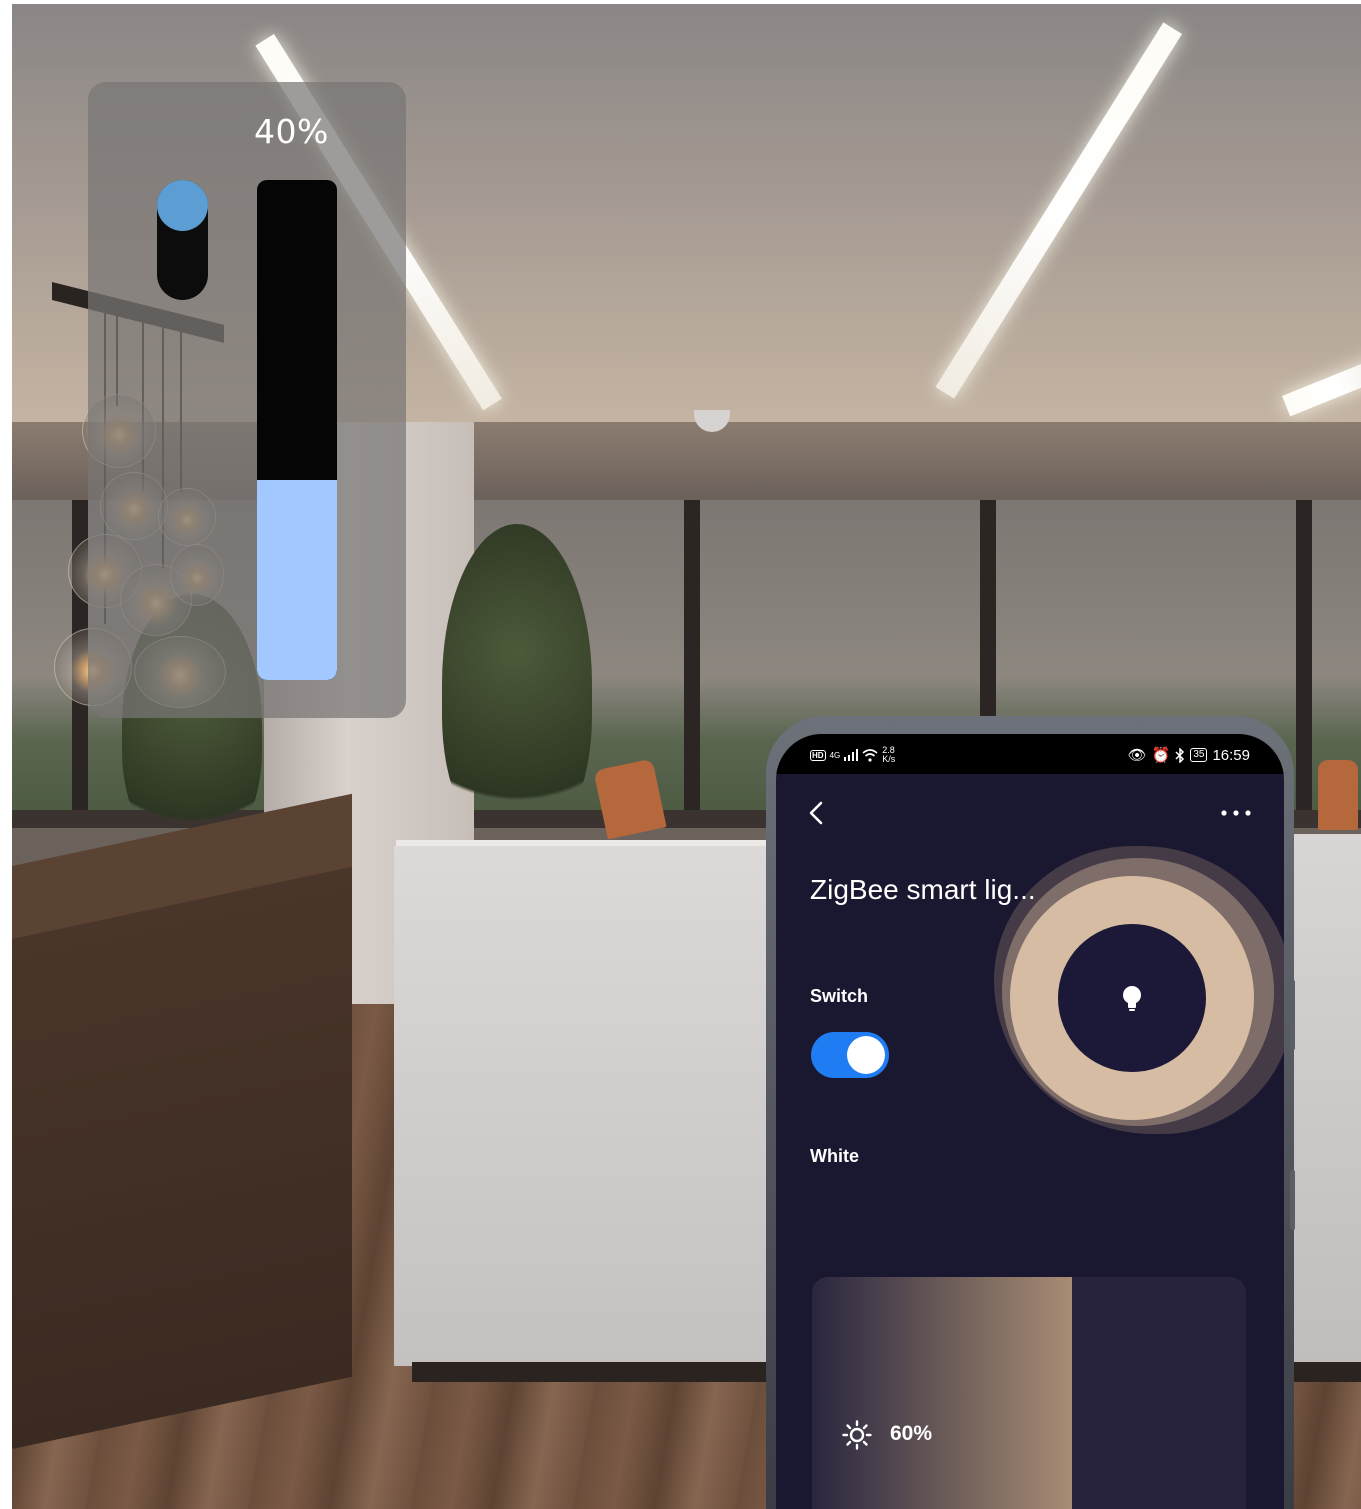 This screenshot has height=1509, width=1361. I want to click on battery-icon: 35, so click(1199, 755).